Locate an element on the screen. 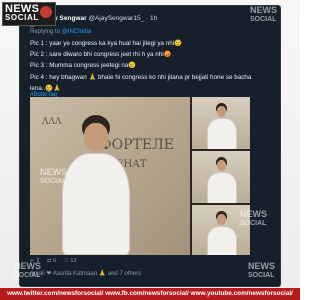  person-figure is located at coordinates (95, 185).